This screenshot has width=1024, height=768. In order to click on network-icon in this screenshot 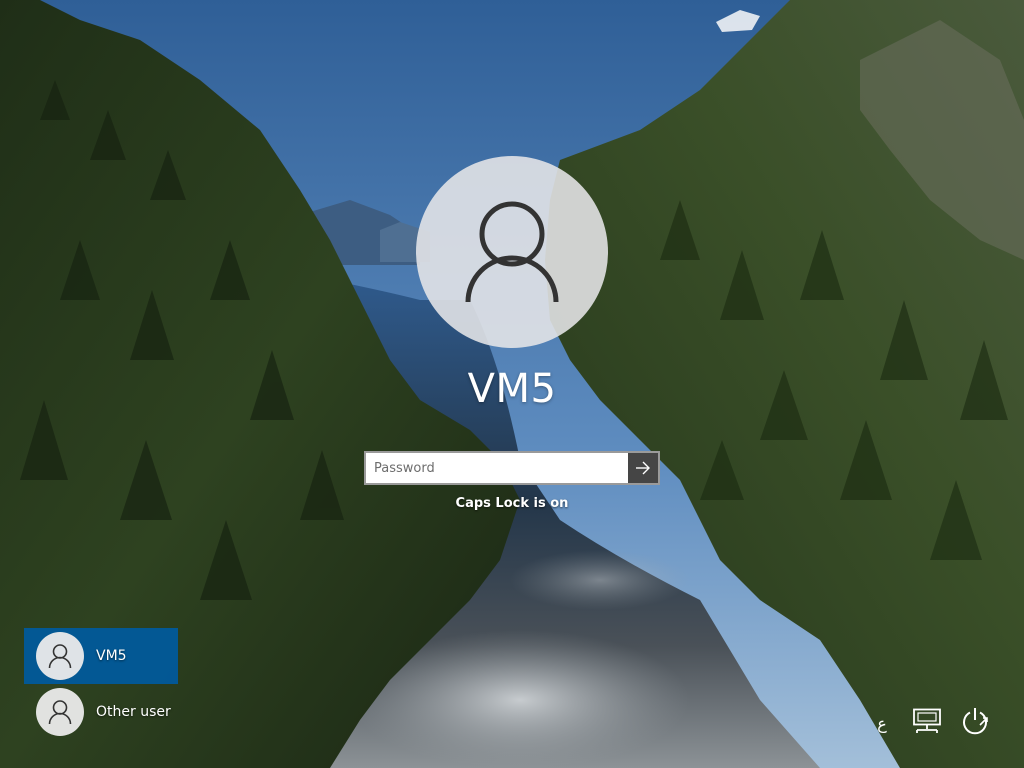, I will do `click(927, 720)`.